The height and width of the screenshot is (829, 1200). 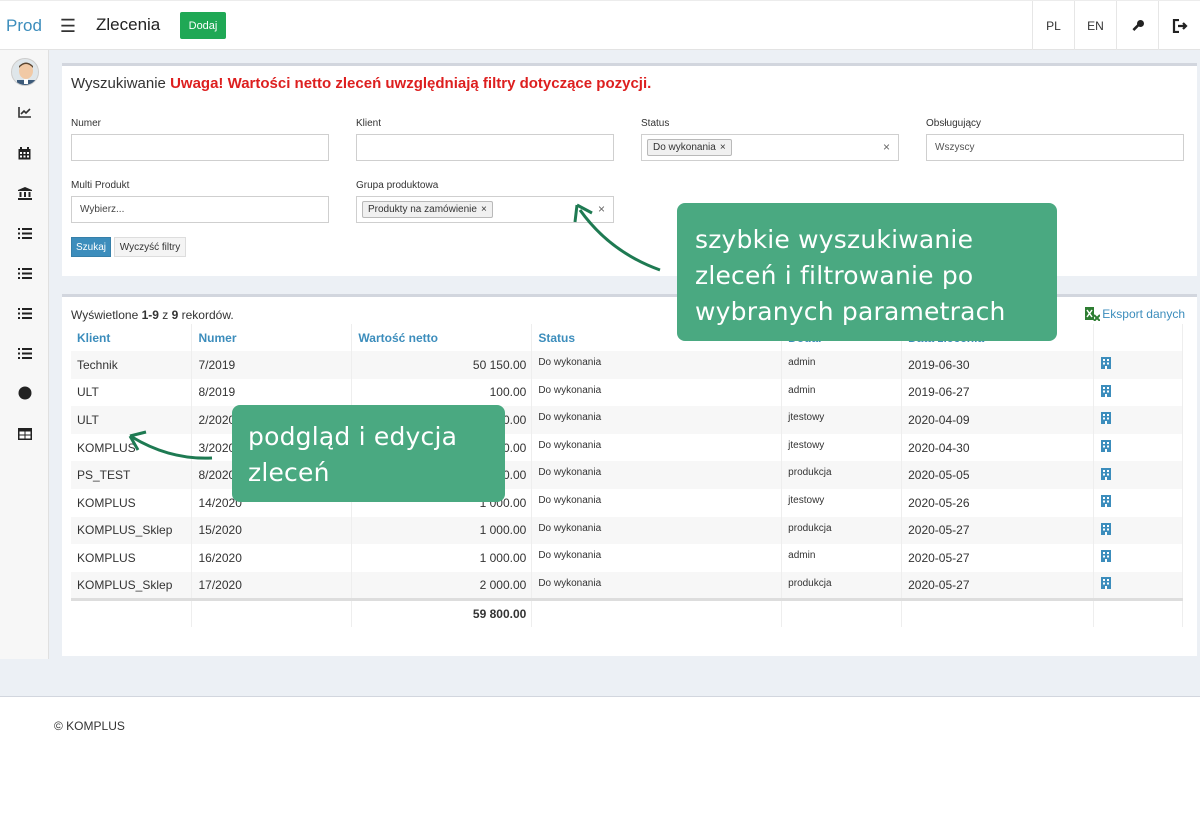 I want to click on status-tag-label: Do wykonania, so click(x=684, y=147).